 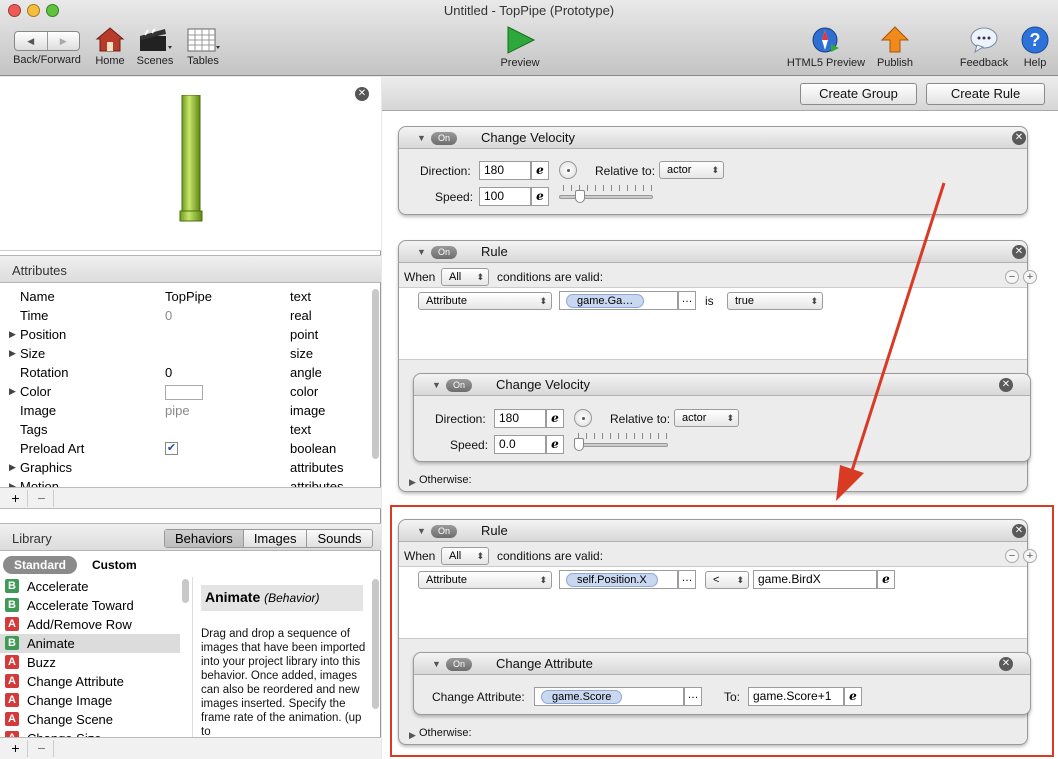 I want to click on attribute-row: ▶ Size size, so click(x=185, y=353).